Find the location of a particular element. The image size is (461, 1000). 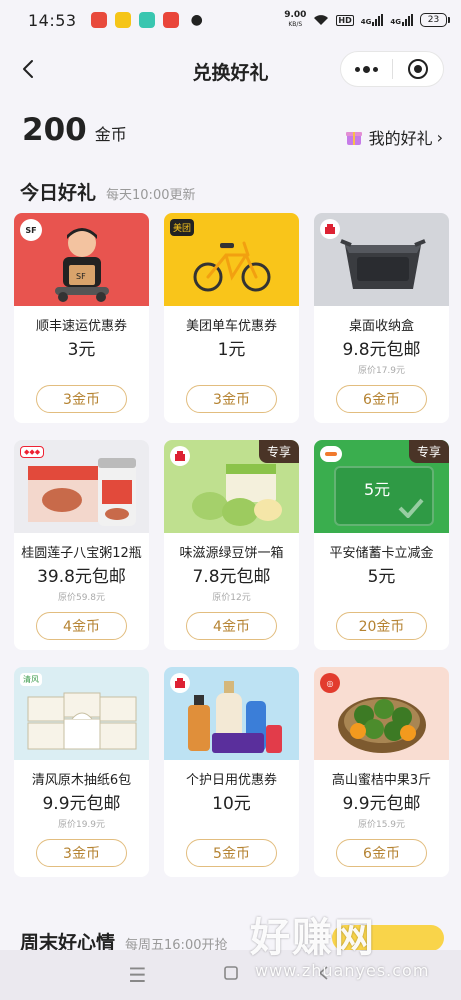

gift-box-icon is located at coordinates (353, 138).